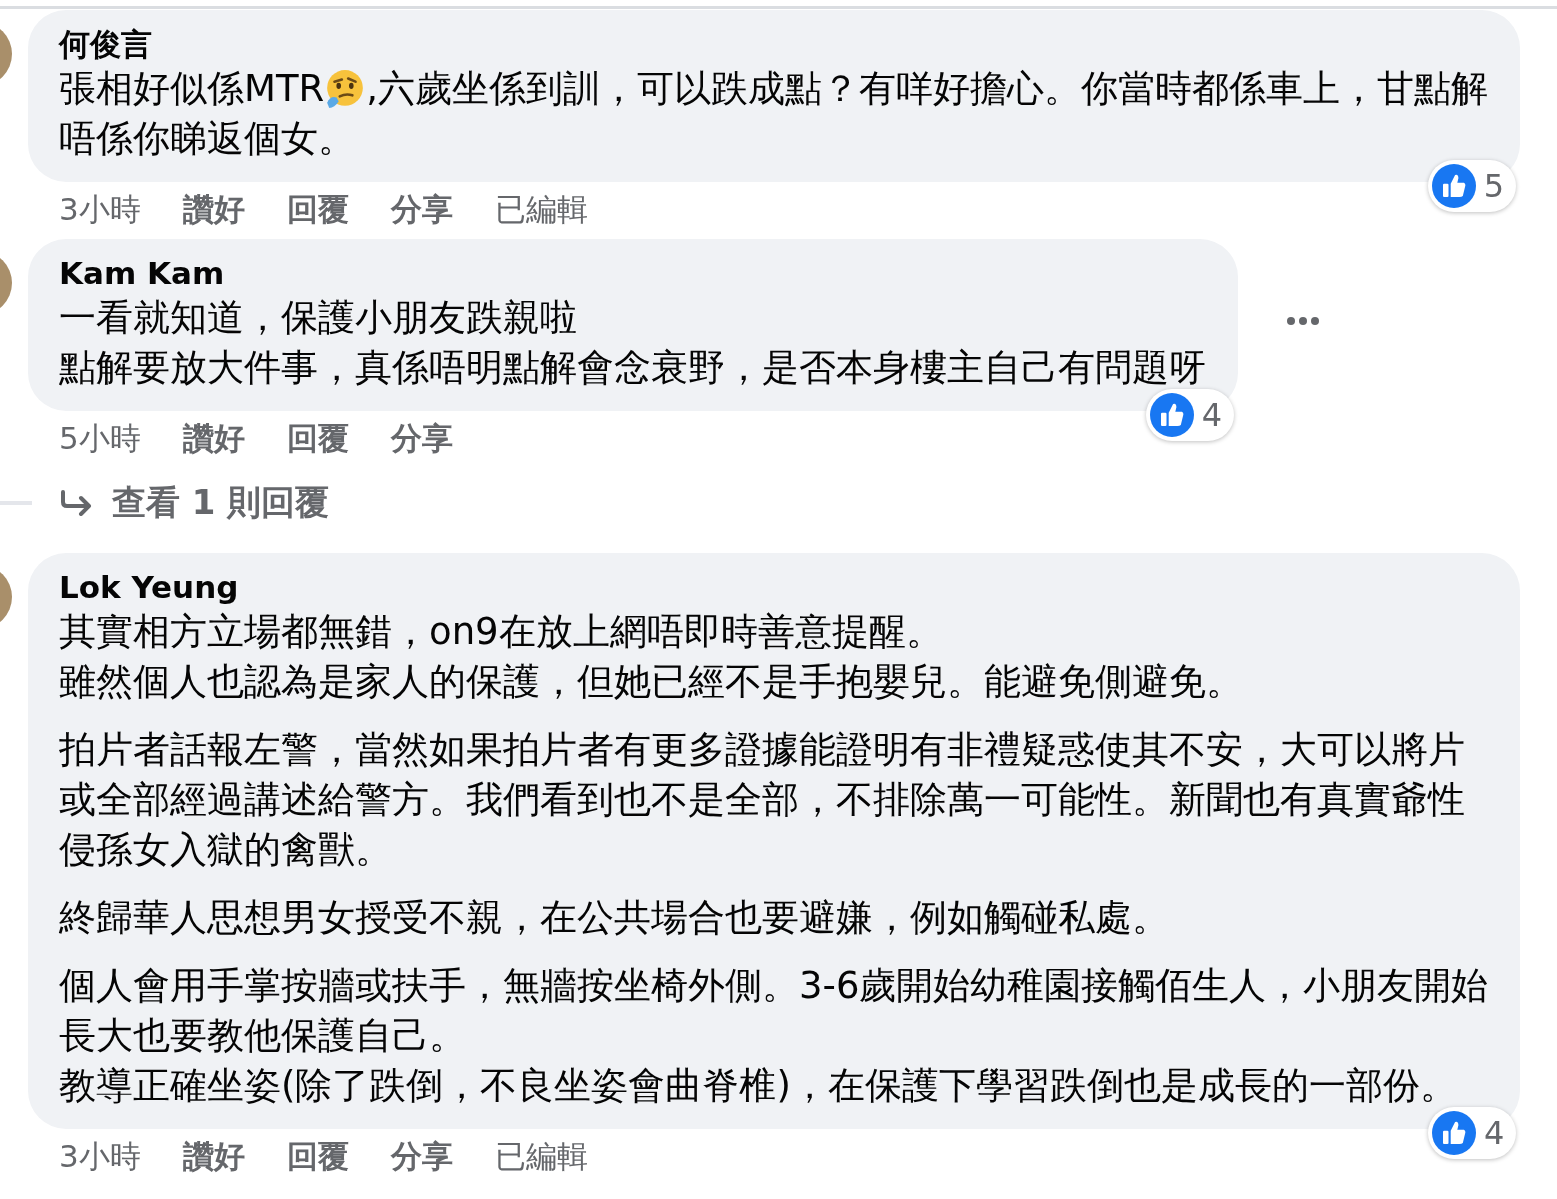 The image size is (1557, 1199). What do you see at coordinates (614, 918) in the screenshot?
I see `comment-text: 終歸華人思想男女授受不親，在公共場合也要避嫌，例如觸碰私處。` at bounding box center [614, 918].